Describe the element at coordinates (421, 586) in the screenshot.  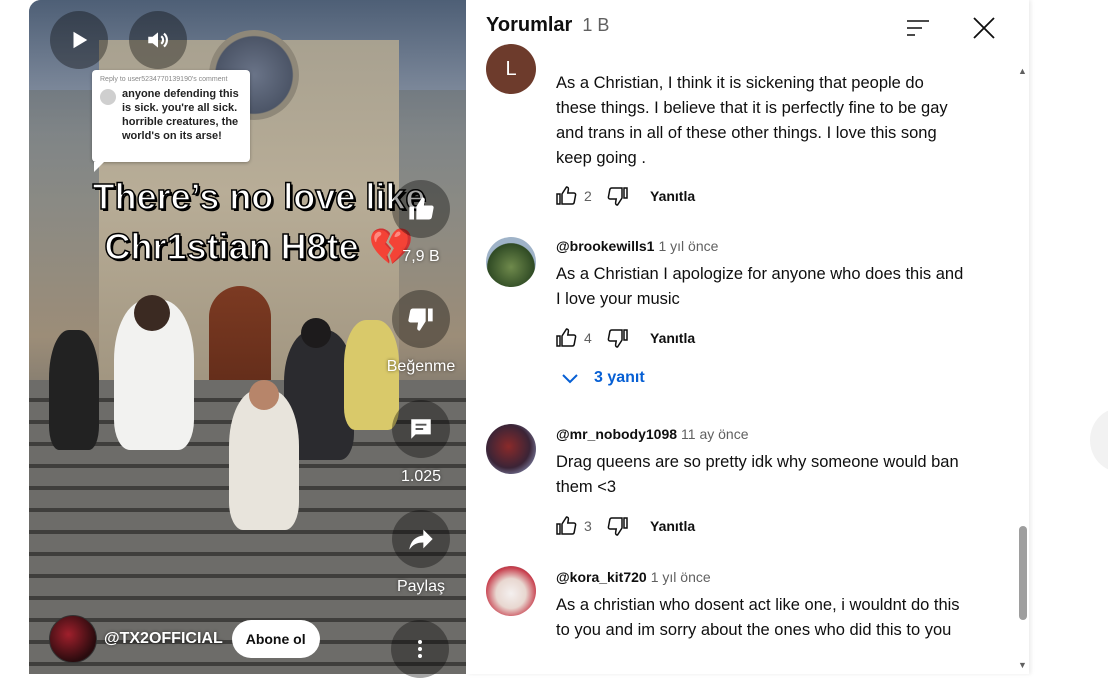
I see `share-label: Paylaş` at that location.